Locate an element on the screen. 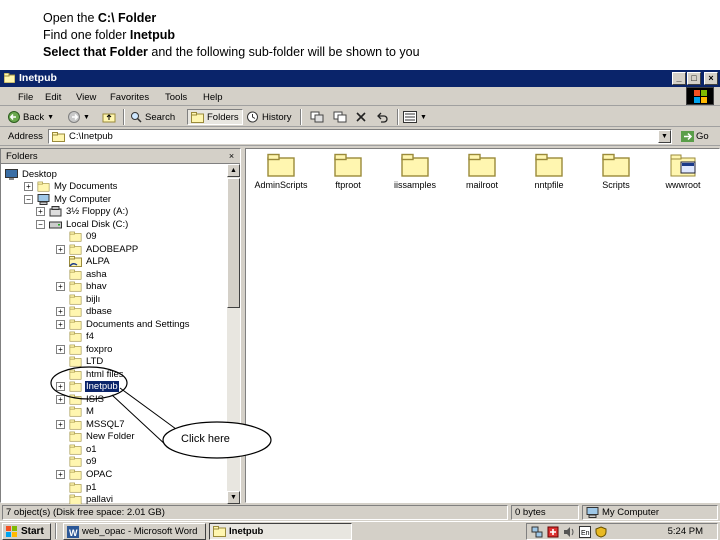 The image size is (720, 540). back-button: Back ▼ is located at coordinates (31, 117).